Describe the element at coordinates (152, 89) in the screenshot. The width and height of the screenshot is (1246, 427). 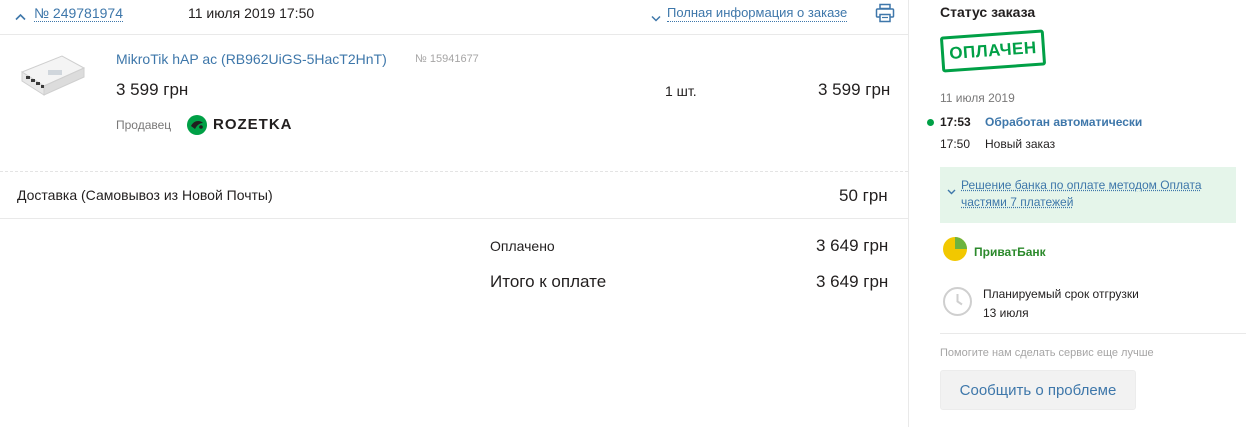
I see `product-price: 3 599 грн` at that location.